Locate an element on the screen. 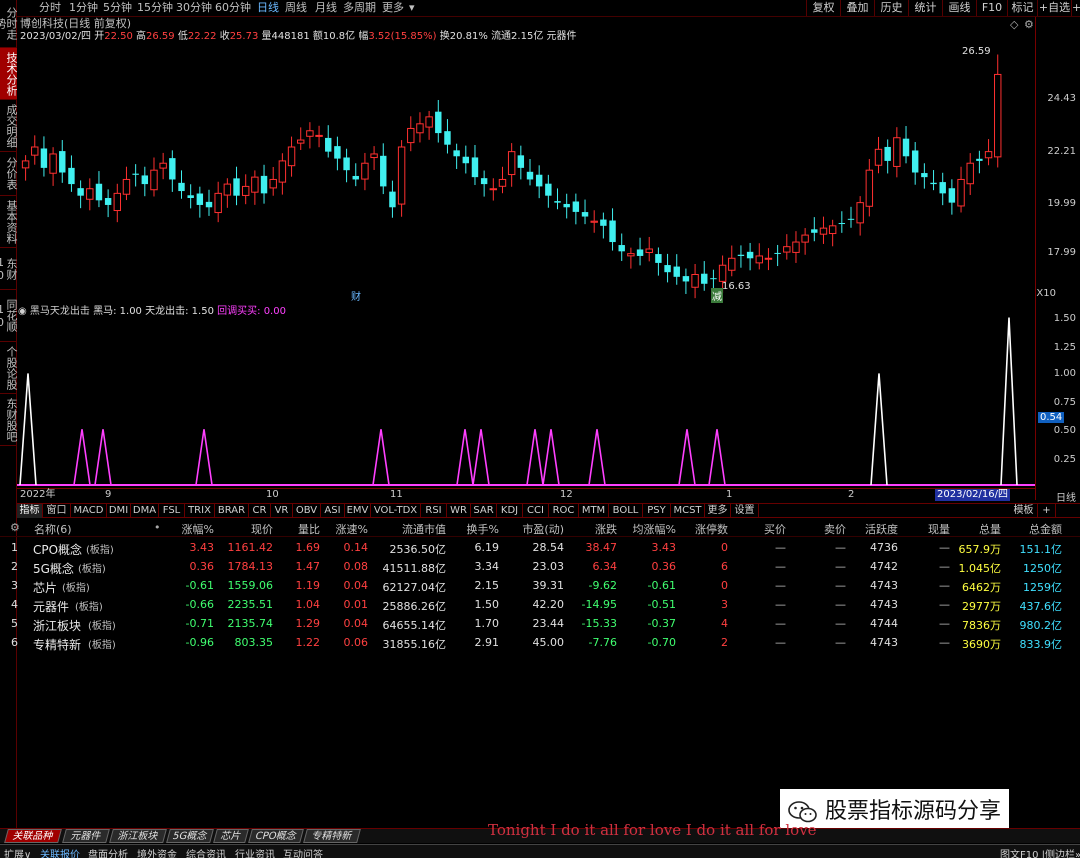 Image resolution: width=1080 pixels, height=858 pixels. related-tab: 元器件 is located at coordinates (86, 836).